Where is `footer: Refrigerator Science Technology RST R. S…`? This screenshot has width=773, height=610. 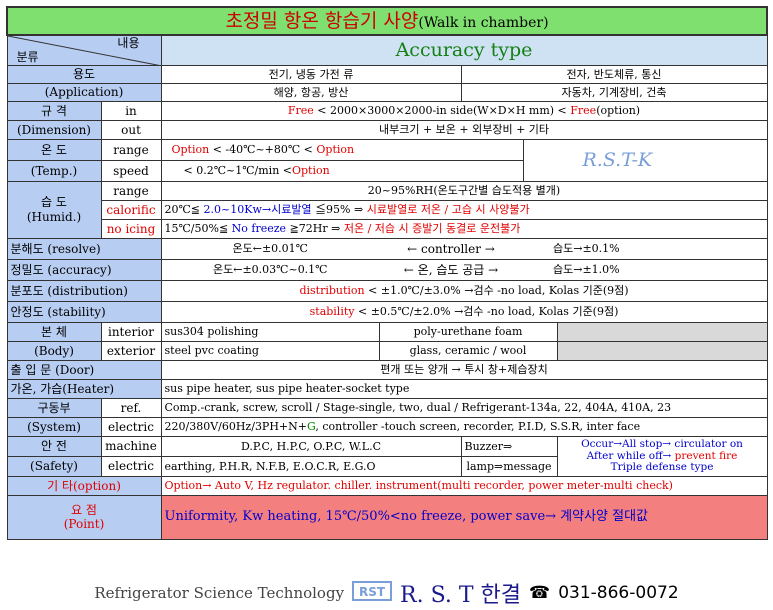 footer: Refrigerator Science Technology RST R. S… is located at coordinates (386, 593).